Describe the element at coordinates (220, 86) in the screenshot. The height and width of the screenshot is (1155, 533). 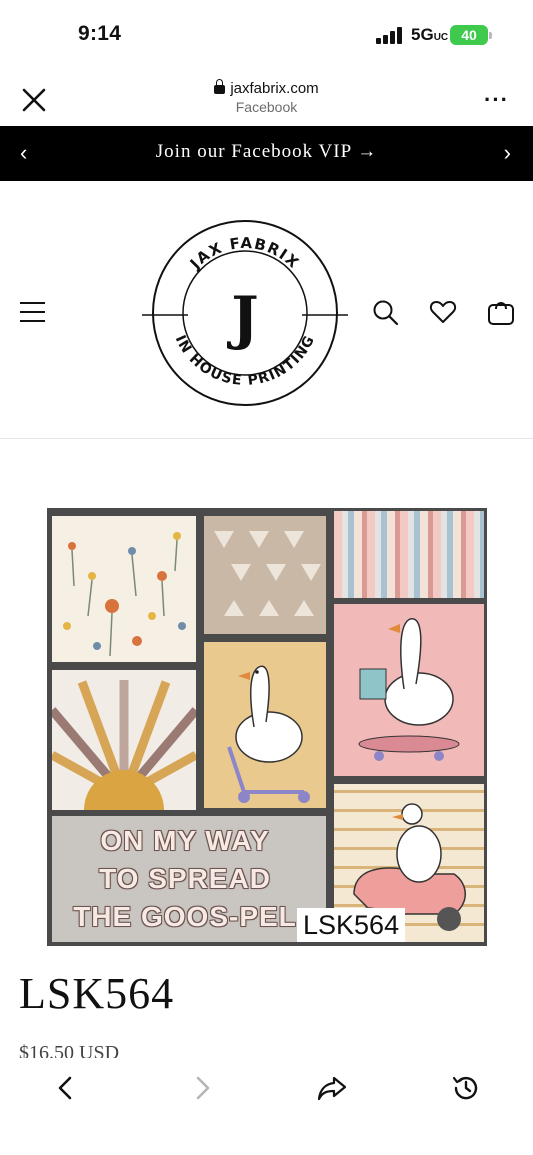
I see `lock-icon` at that location.